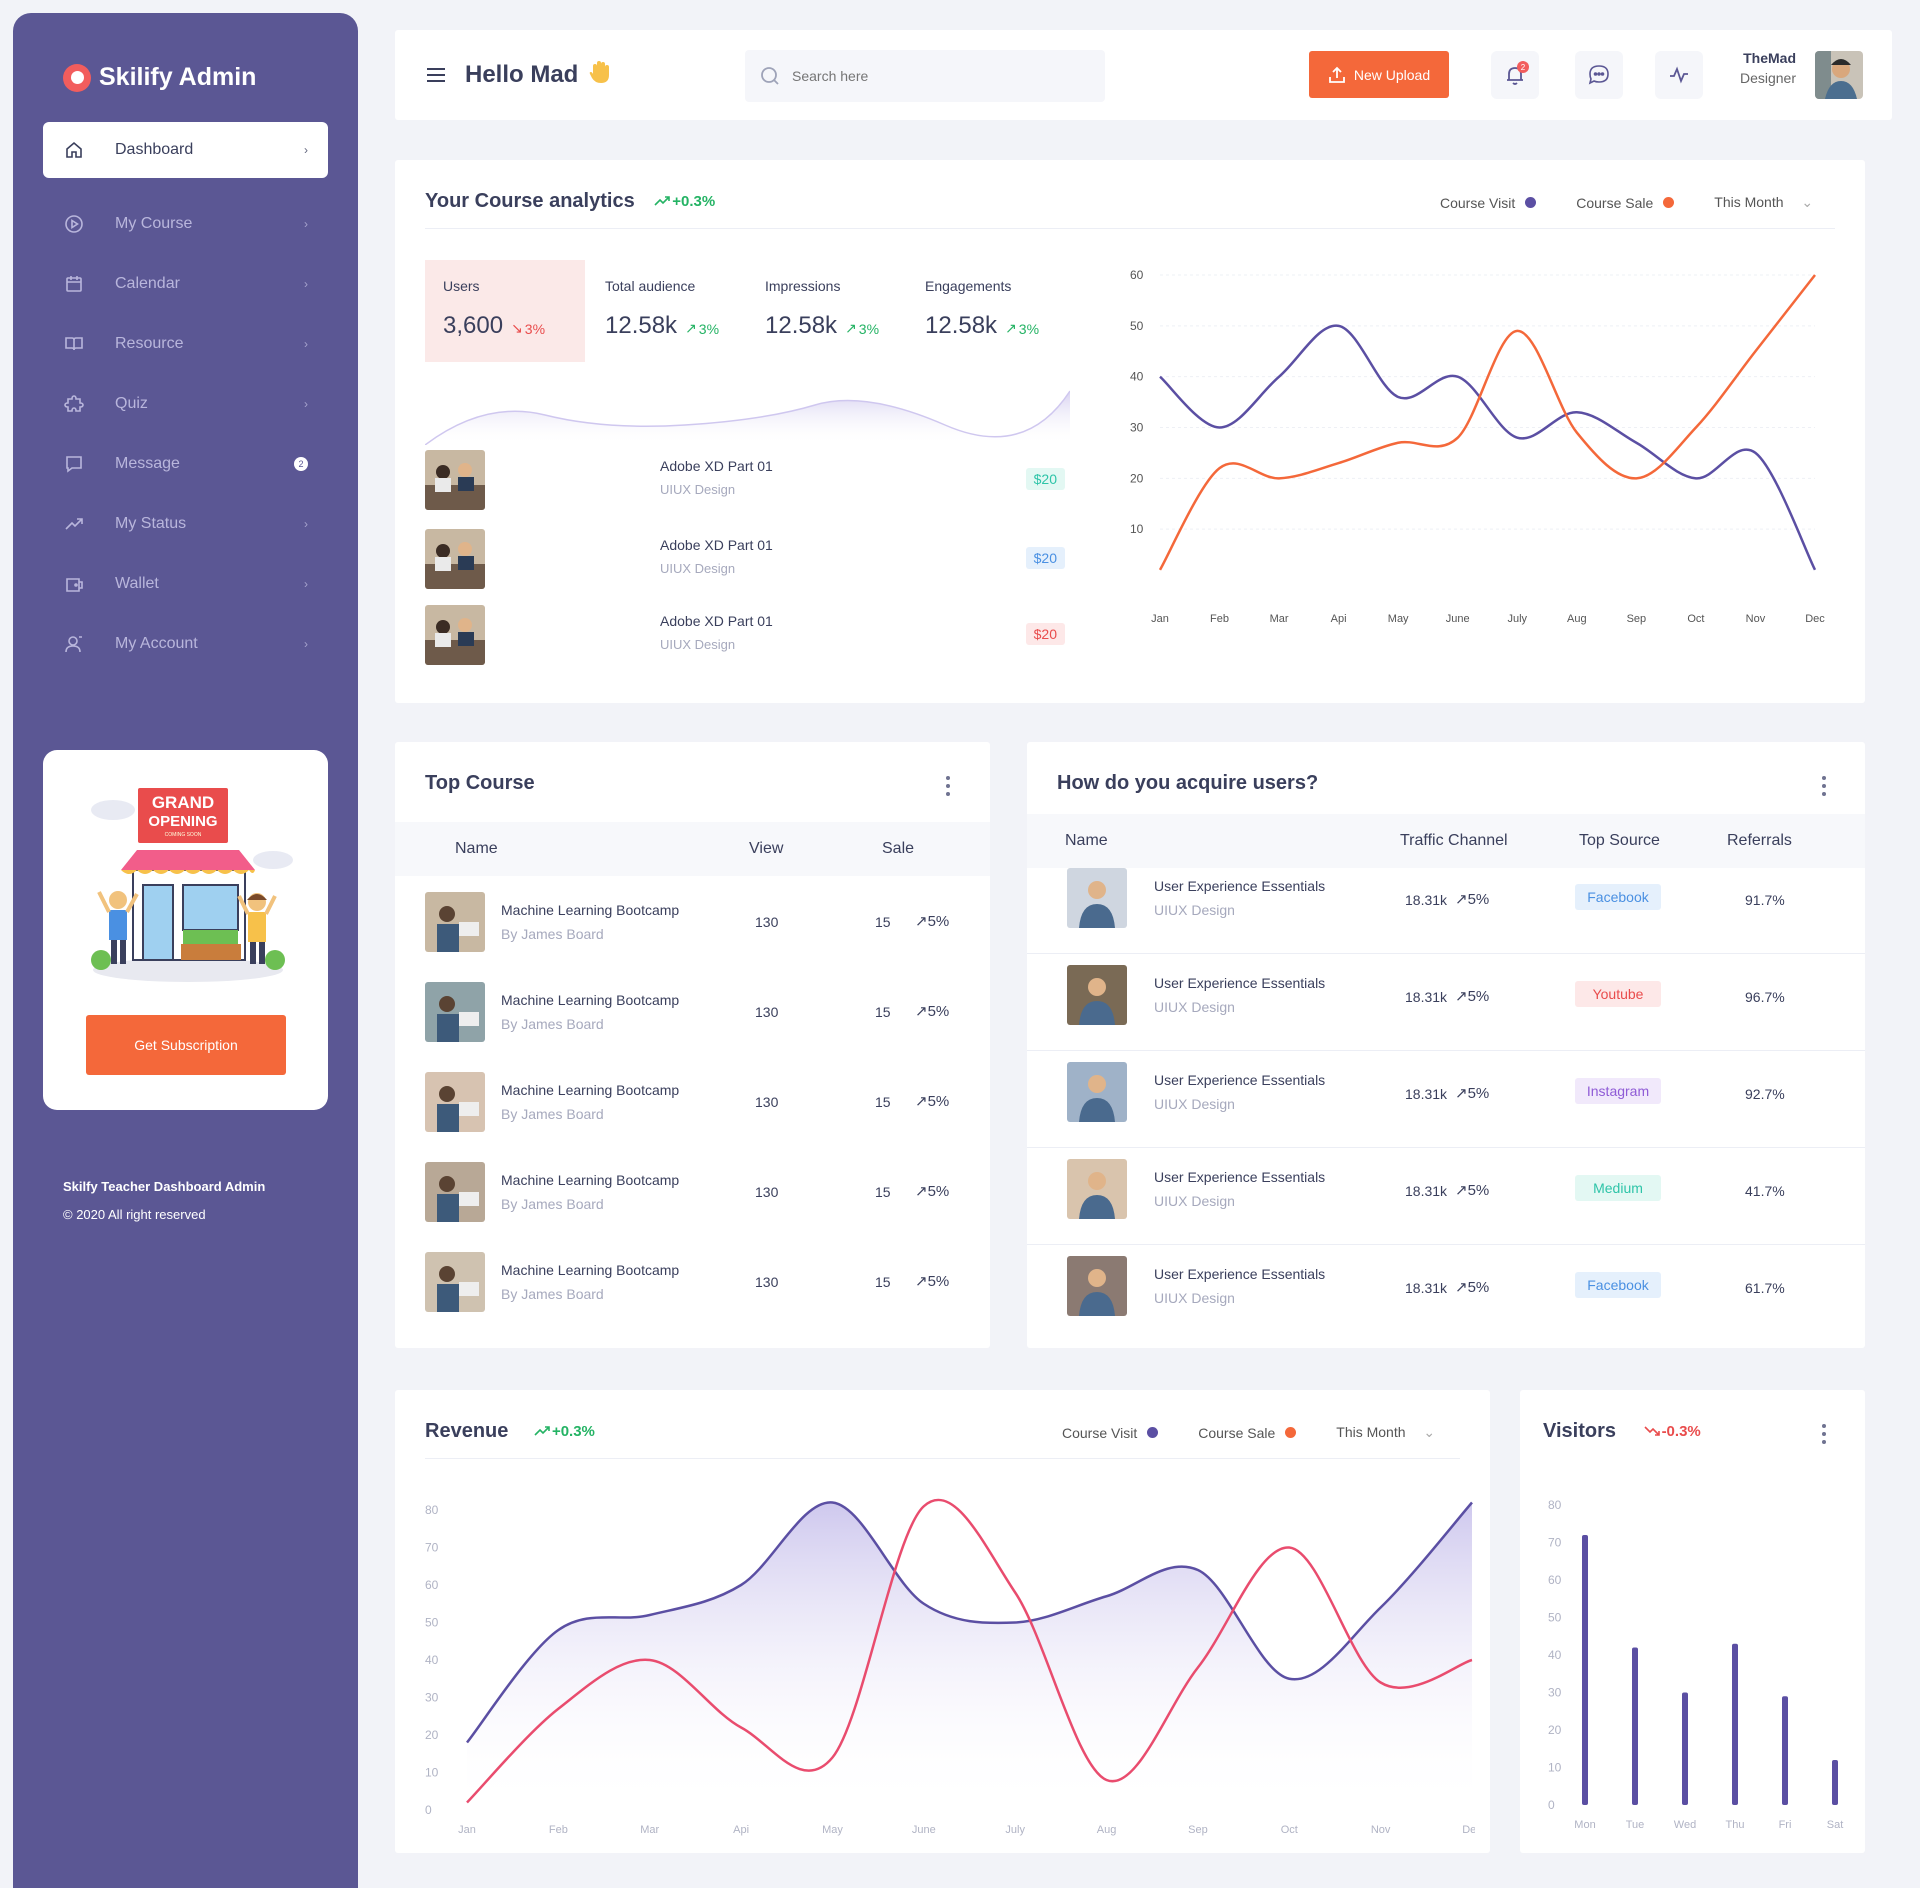  I want to click on user-info: TheMad Designer, so click(1708, 68).